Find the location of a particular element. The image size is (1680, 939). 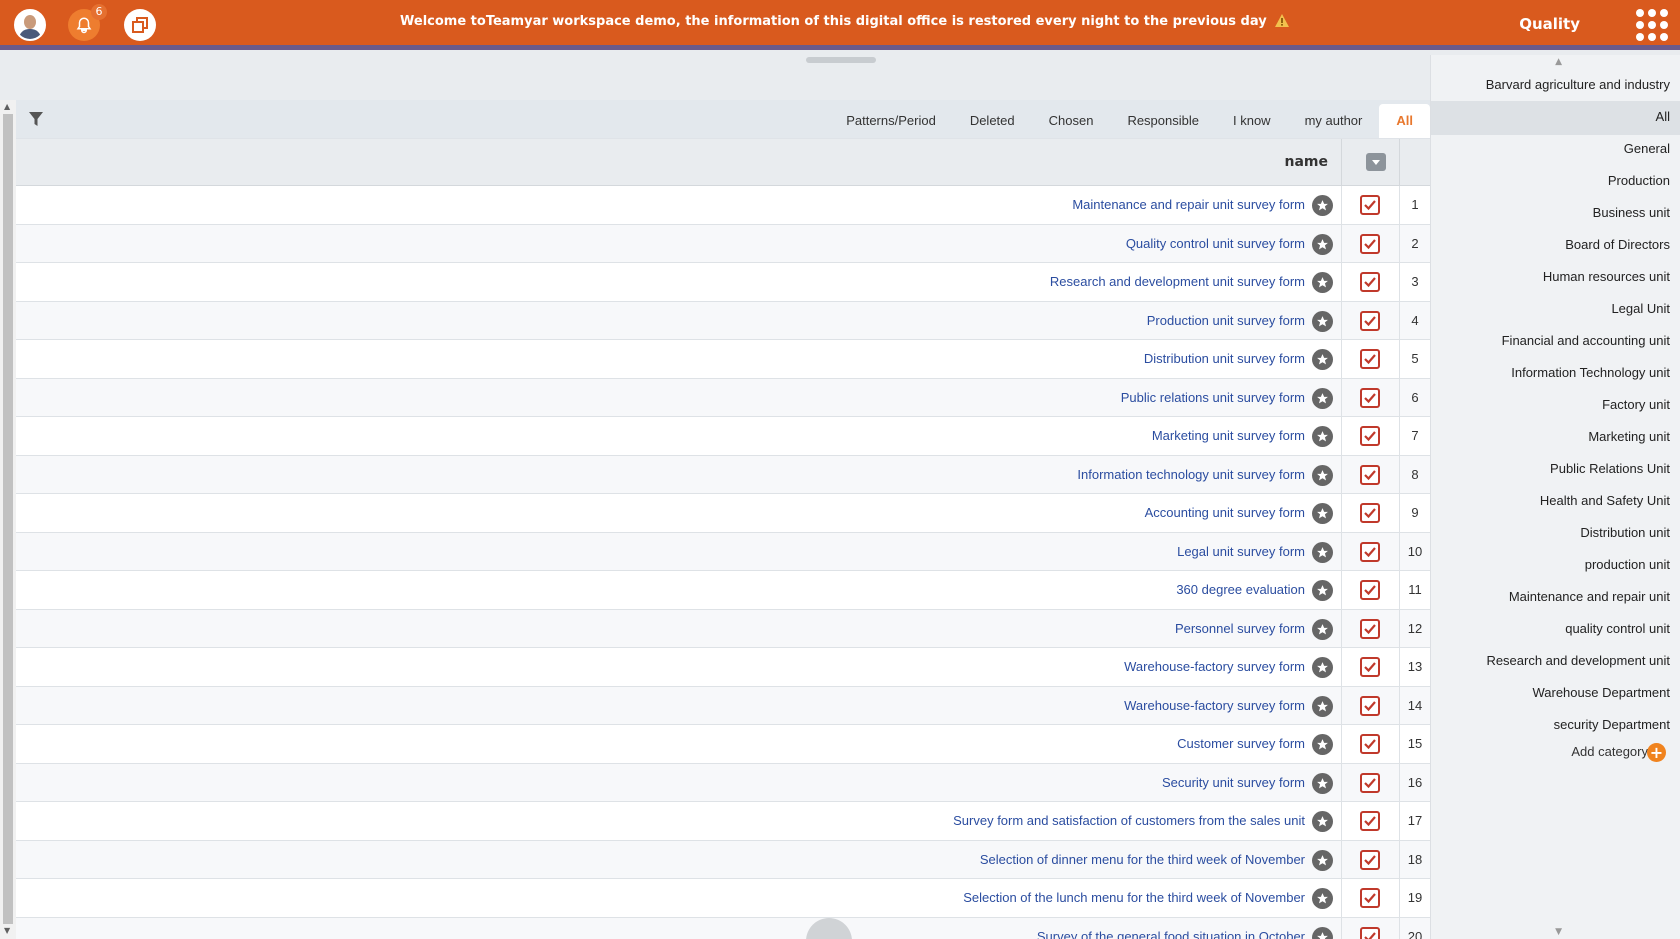

sidebar-item: Legal Unit is located at coordinates (1640, 308).